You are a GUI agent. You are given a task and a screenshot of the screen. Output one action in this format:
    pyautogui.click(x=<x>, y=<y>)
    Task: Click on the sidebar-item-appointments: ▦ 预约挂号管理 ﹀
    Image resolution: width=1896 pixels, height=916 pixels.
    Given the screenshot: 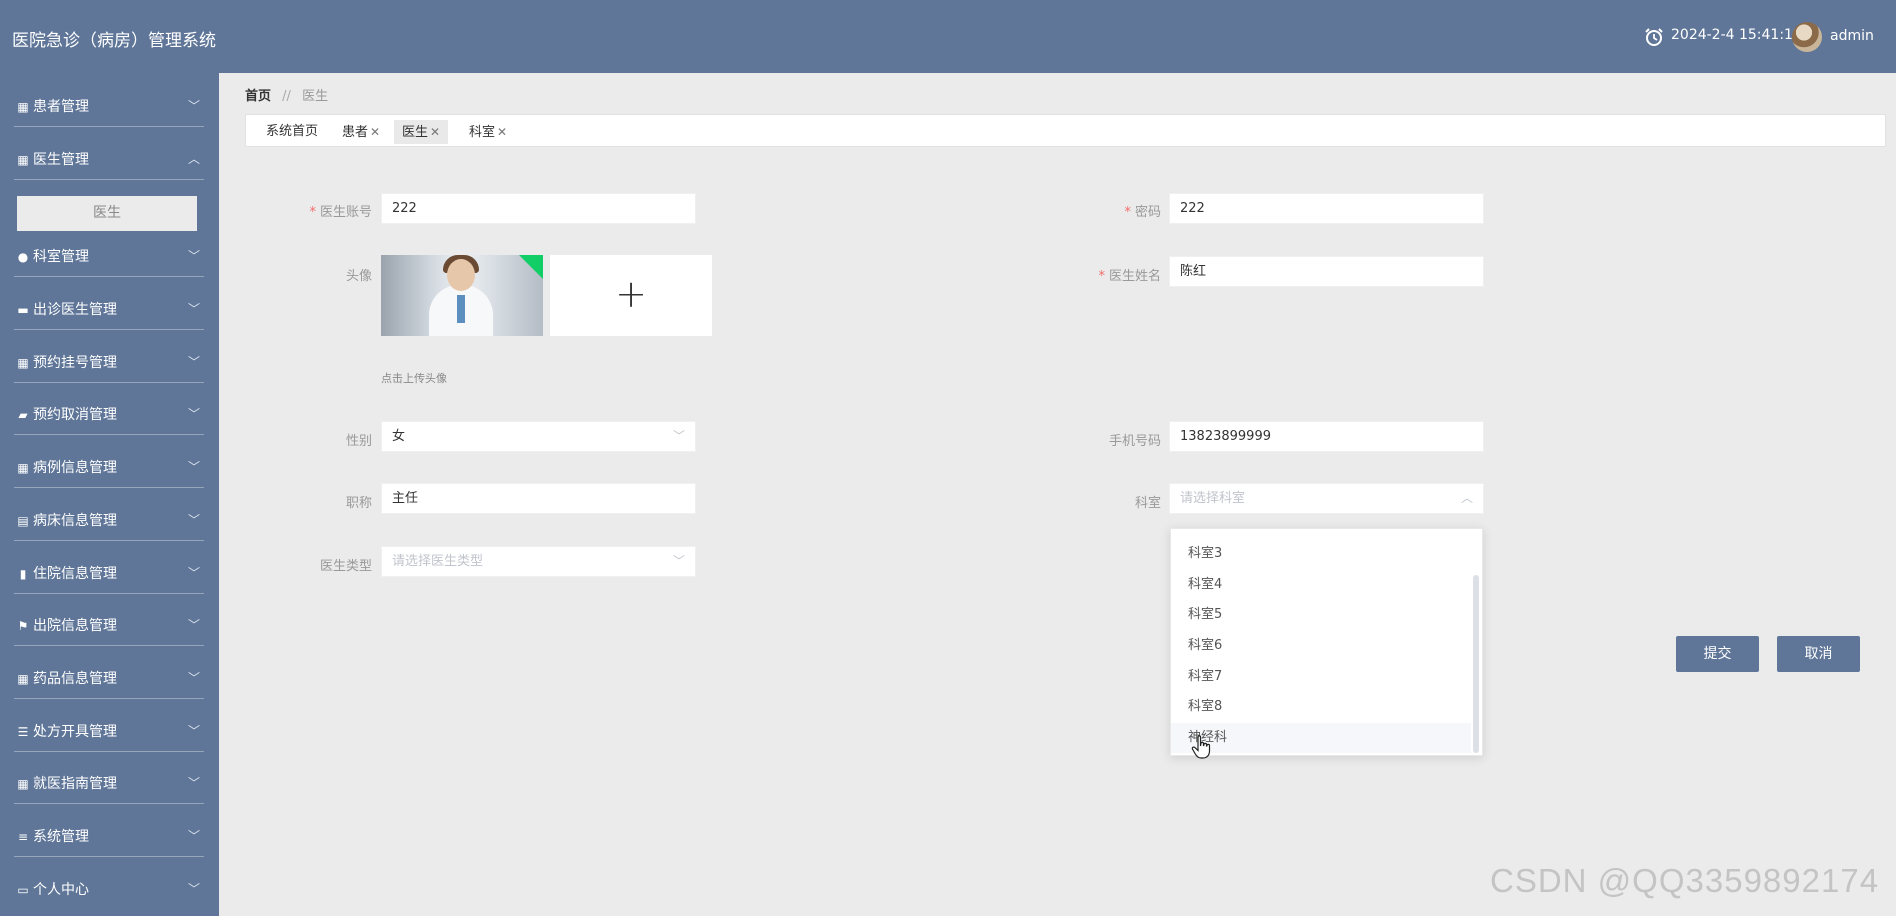 What is the action you would take?
    pyautogui.click(x=109, y=363)
    